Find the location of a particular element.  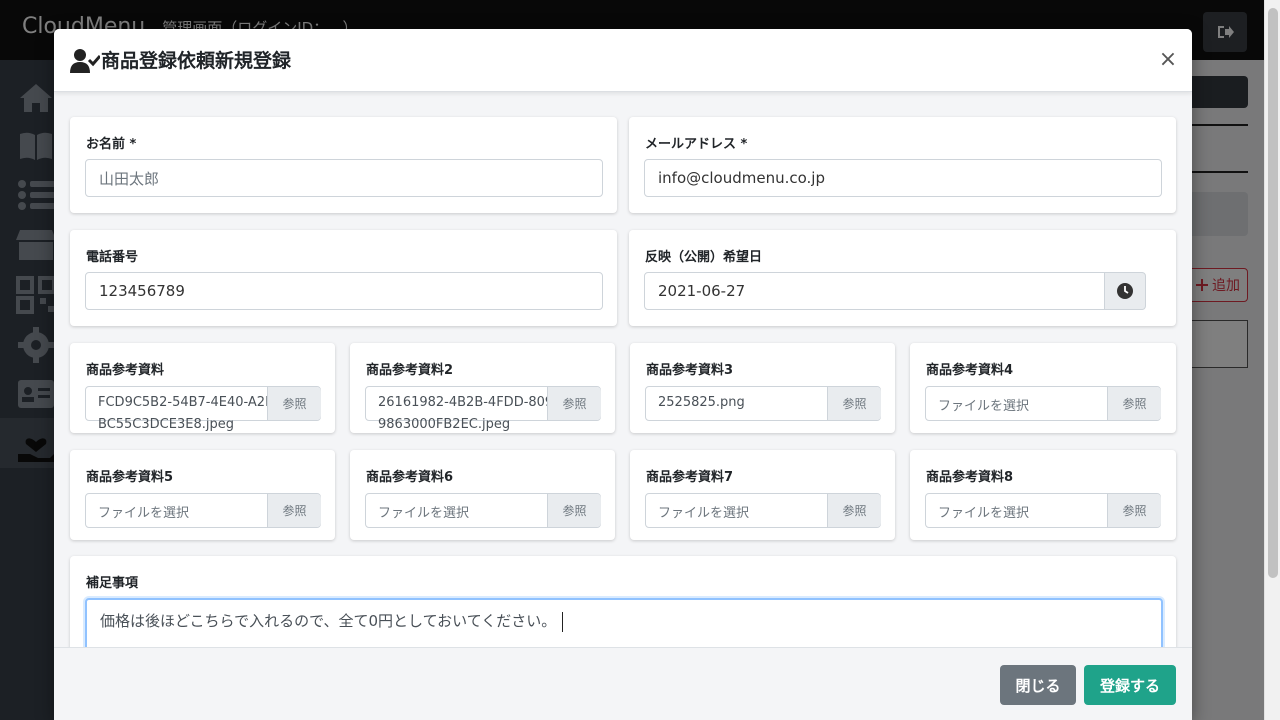

scrollbar-thumb is located at coordinates (1273, 293).